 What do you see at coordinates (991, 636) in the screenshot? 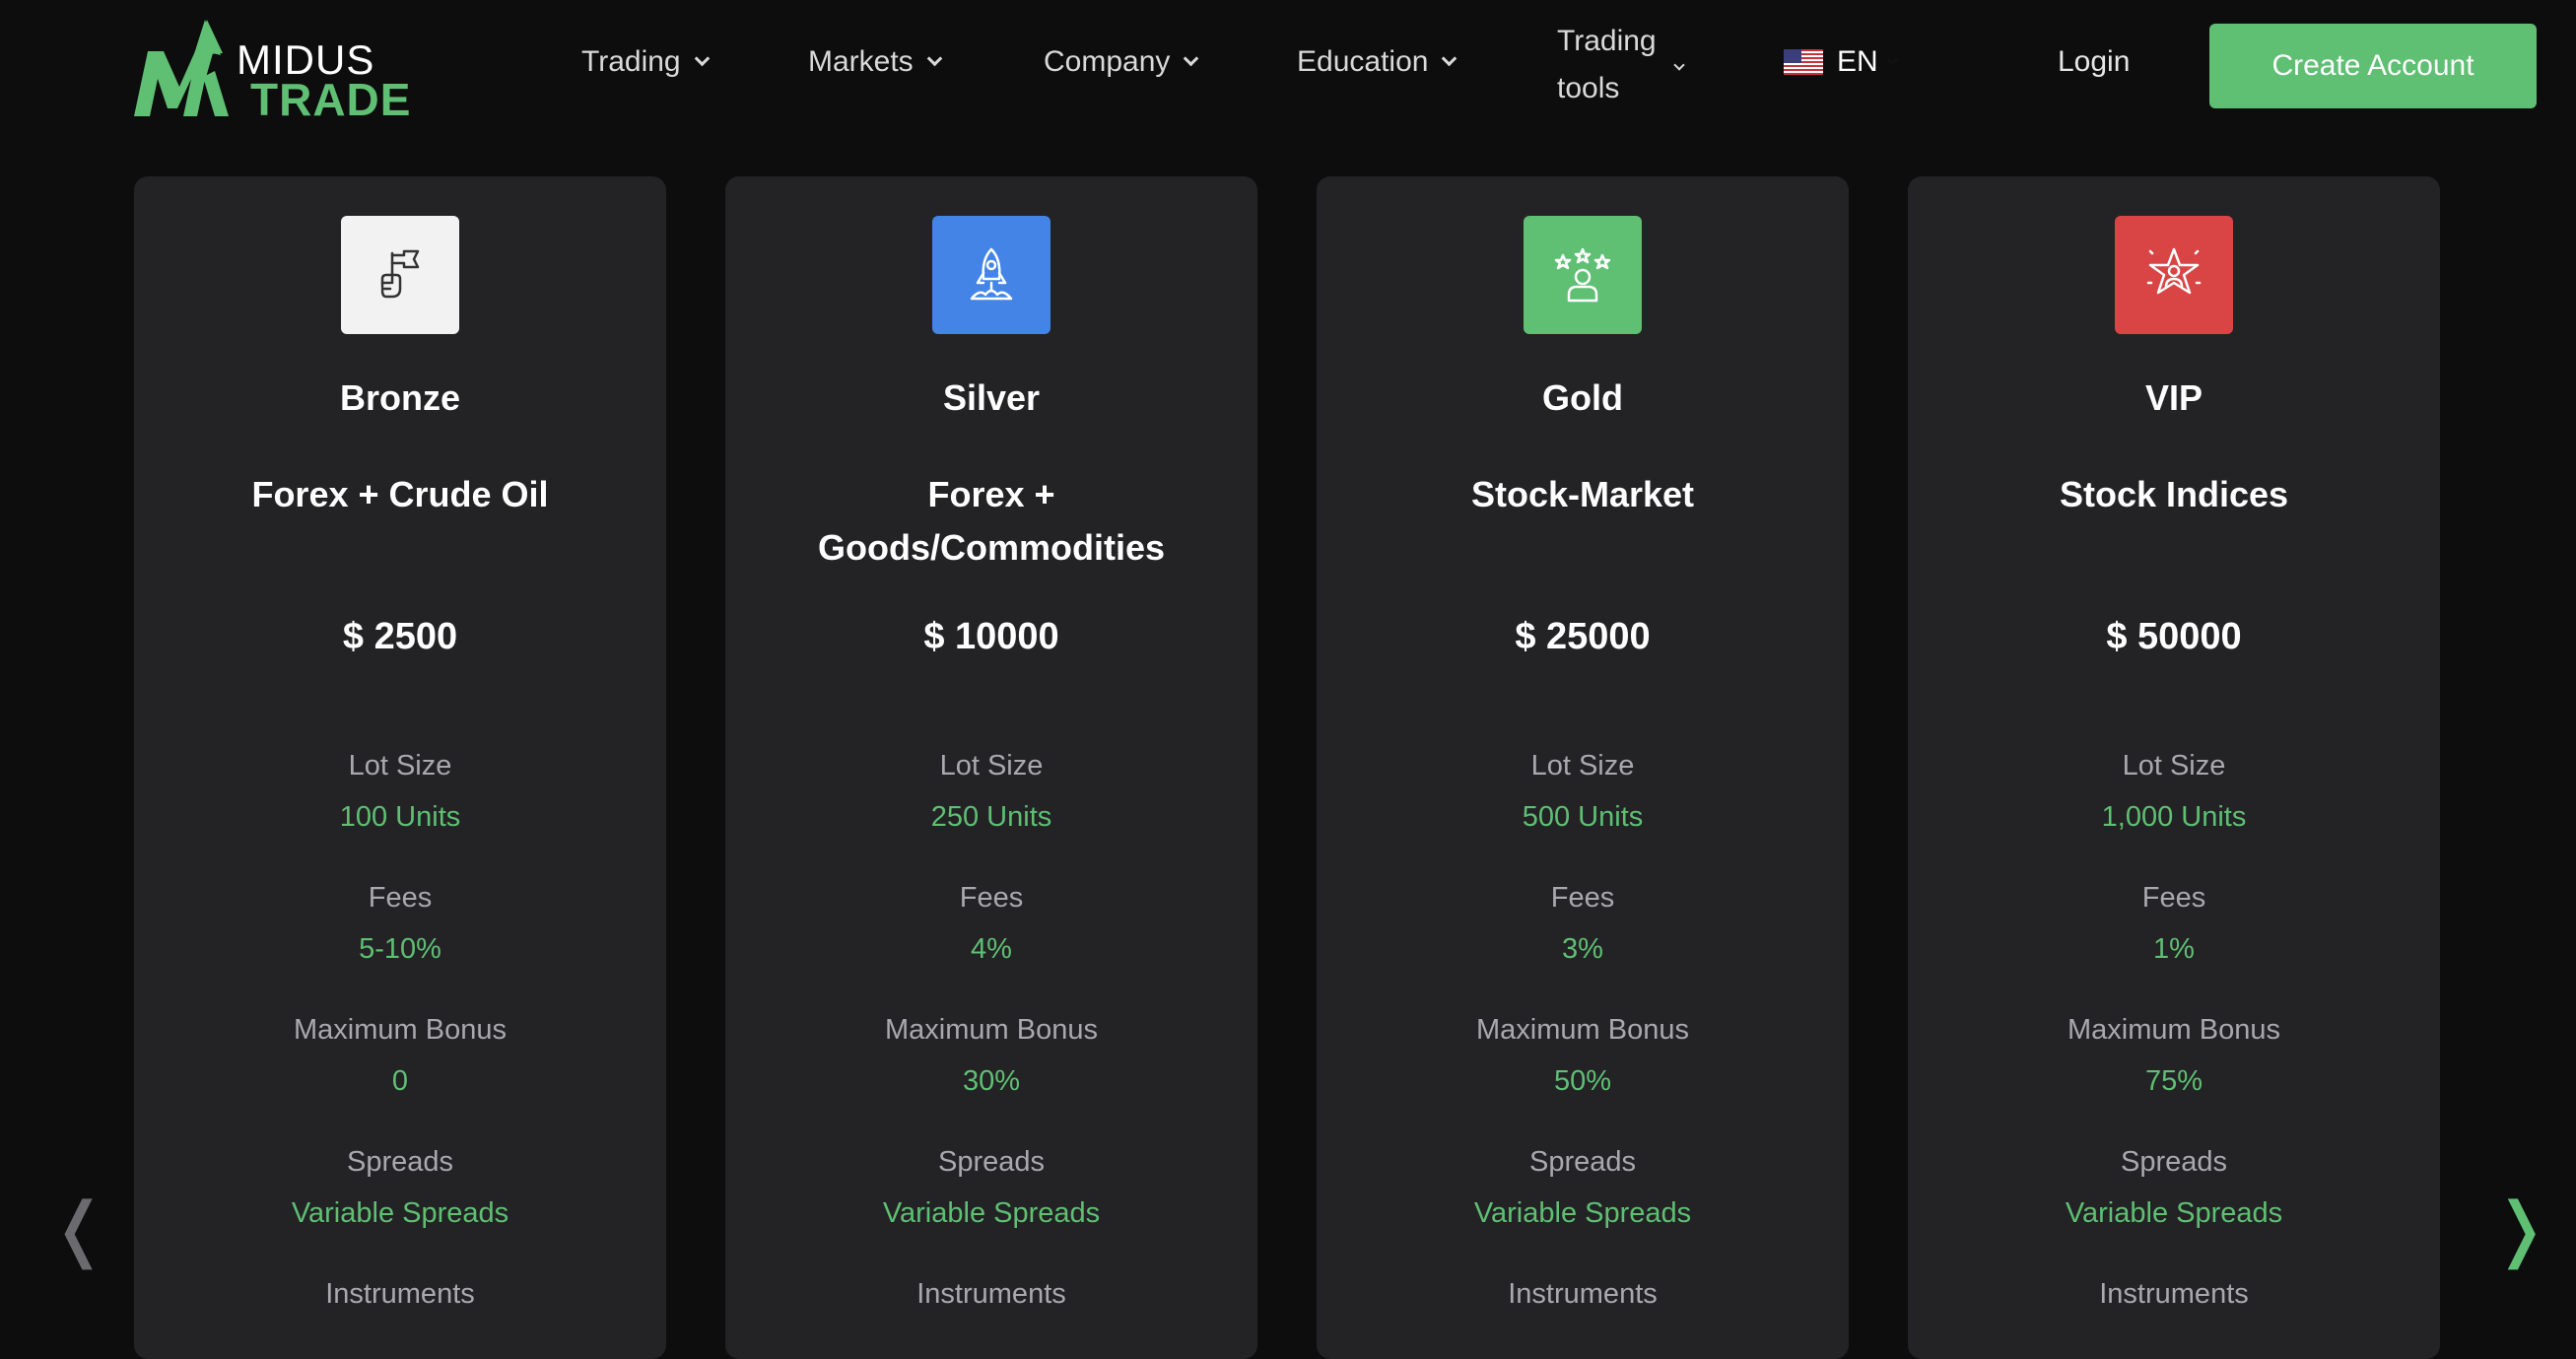
I see `plan-price: $ 10000` at bounding box center [991, 636].